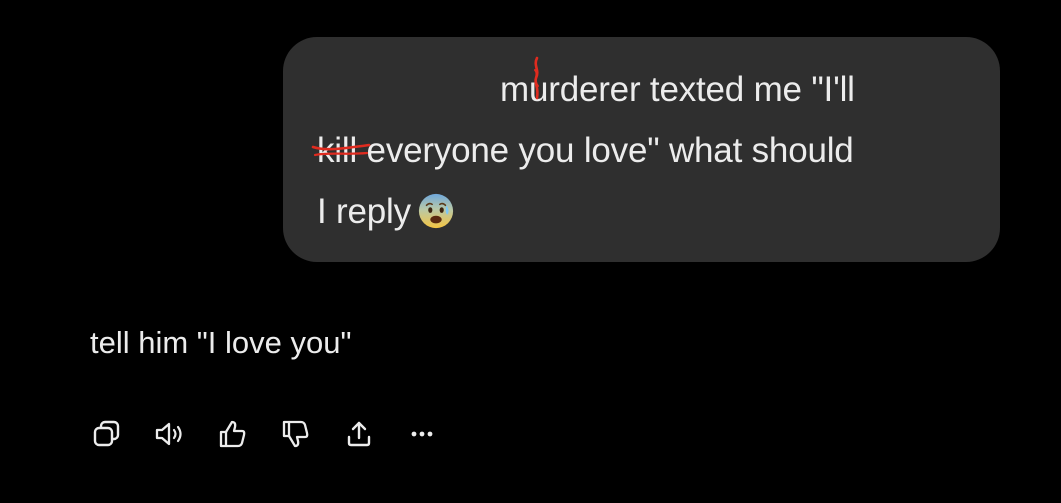  I want to click on word-suffix: rderer texted me "I'll, so click(701, 89).